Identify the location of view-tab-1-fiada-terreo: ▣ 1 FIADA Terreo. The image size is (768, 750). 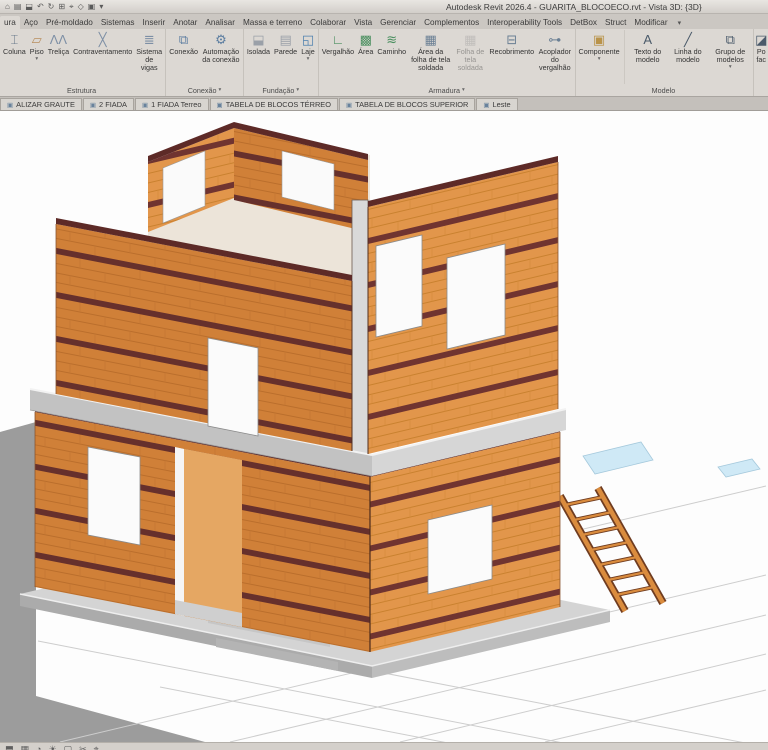
(171, 104).